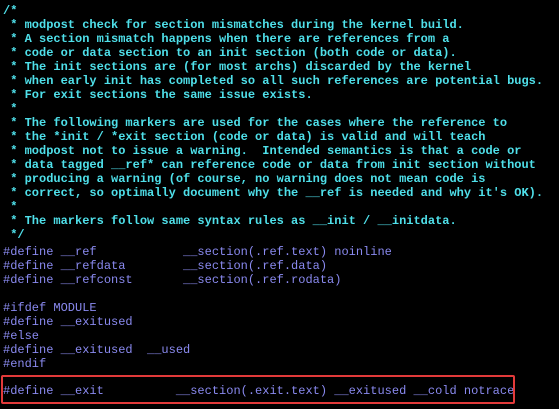 This screenshot has width=559, height=409. Describe the element at coordinates (14, 235) in the screenshot. I see `code-line: */` at that location.